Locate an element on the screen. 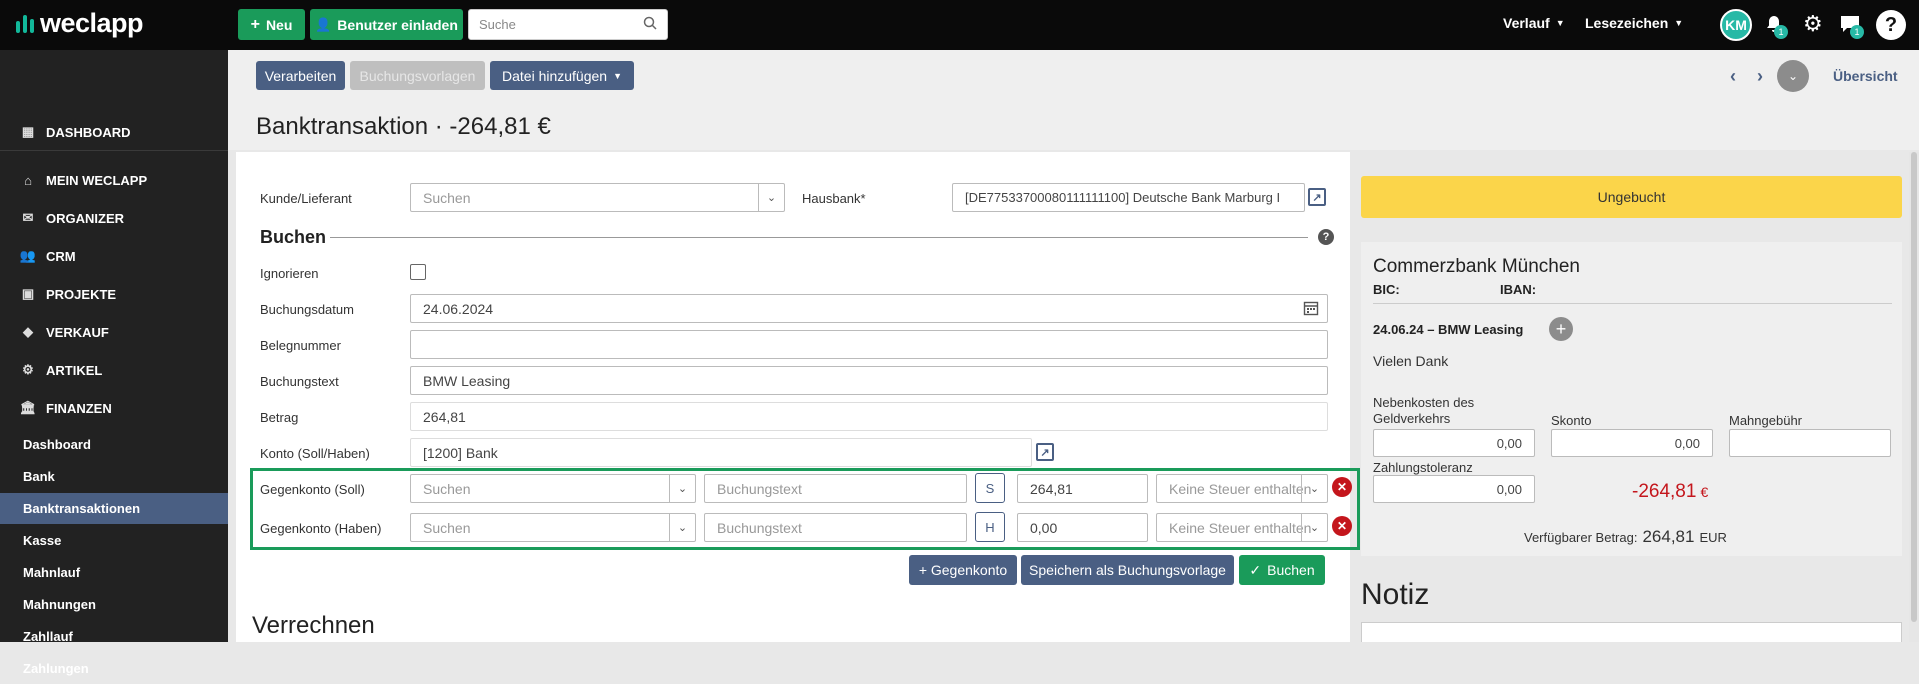 The width and height of the screenshot is (1919, 684). sidebar-item-verkauf: ◆ VERKAUF is located at coordinates (114, 332).